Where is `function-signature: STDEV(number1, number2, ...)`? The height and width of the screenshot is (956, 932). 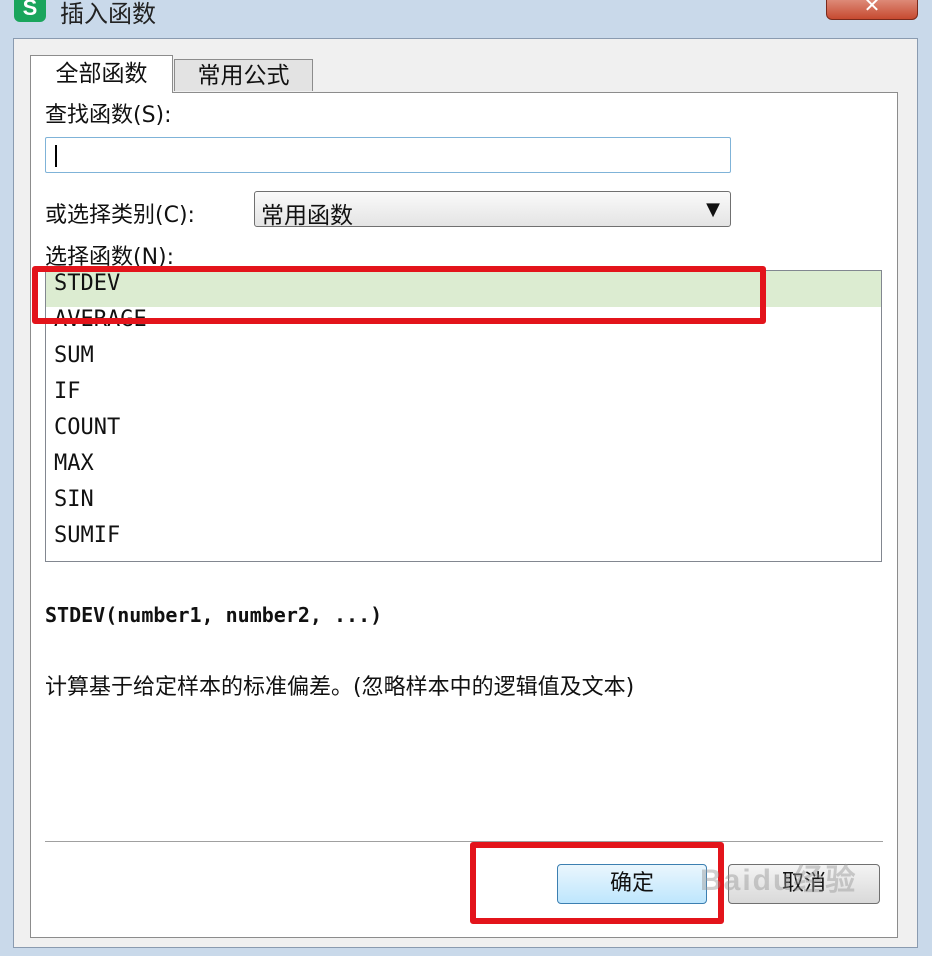 function-signature: STDEV(number1, number2, ...) is located at coordinates (214, 615).